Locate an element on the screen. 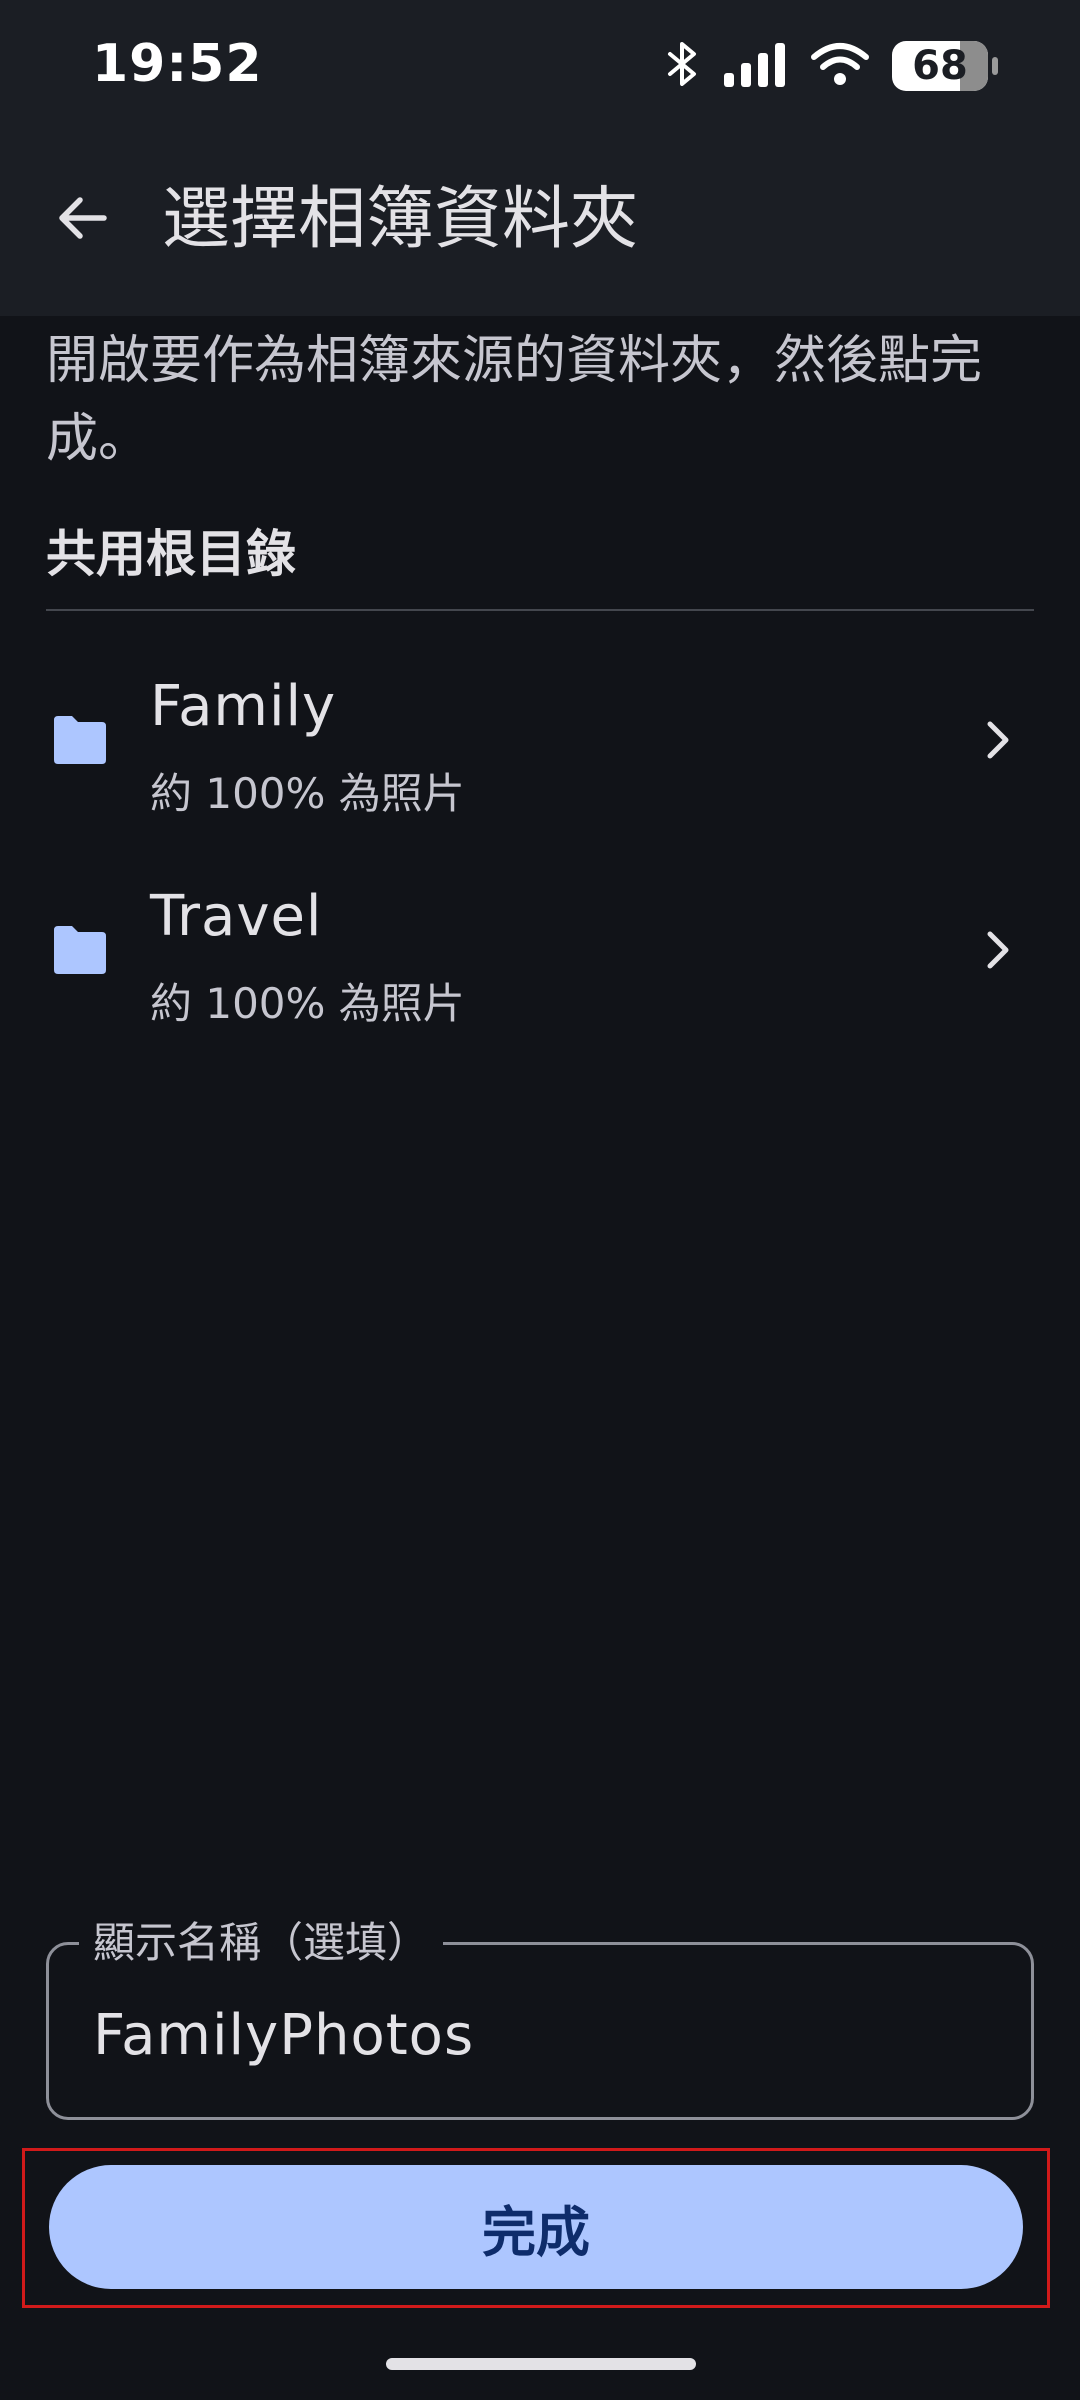  done-button: 完成 is located at coordinates (536, 2227).